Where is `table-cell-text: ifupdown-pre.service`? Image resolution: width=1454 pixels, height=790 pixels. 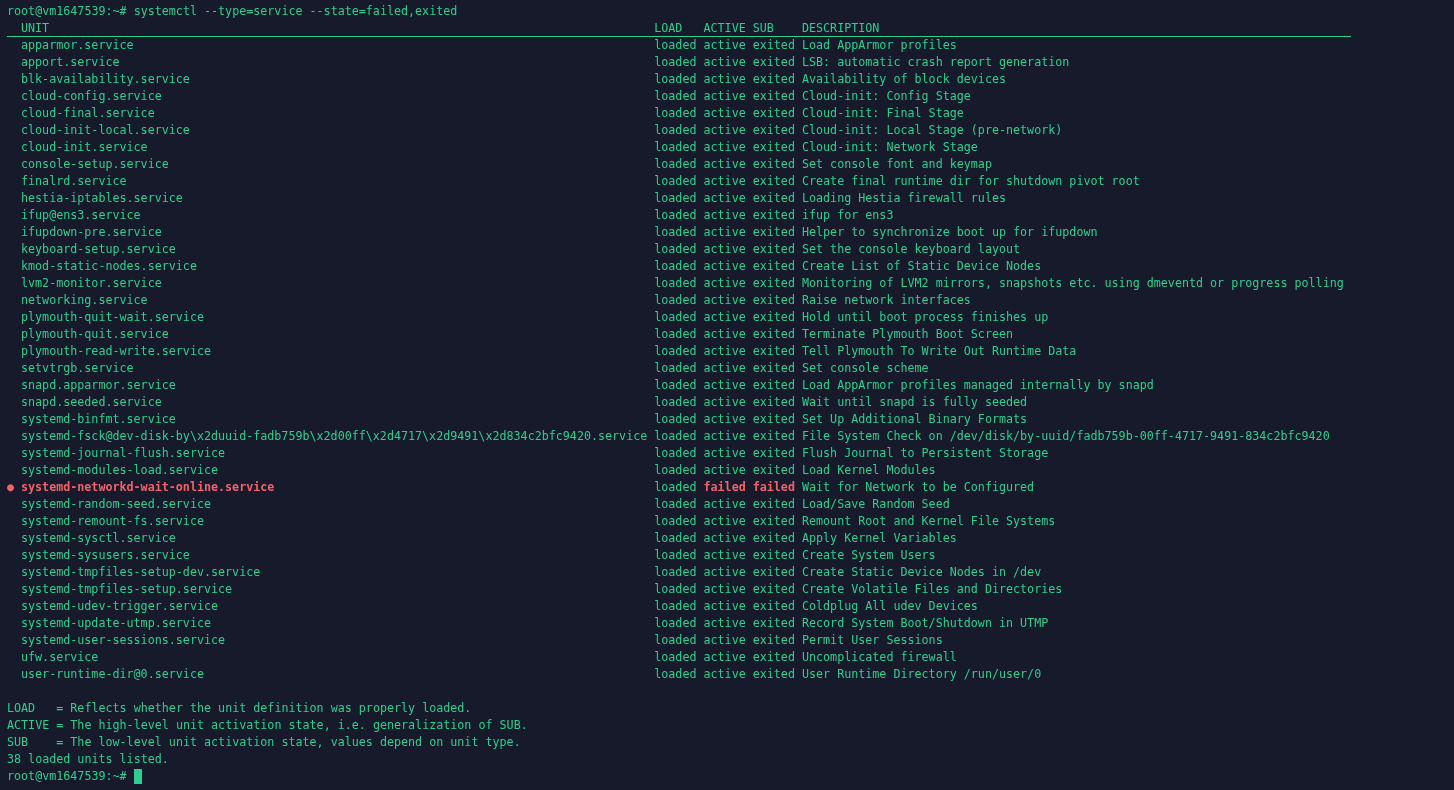
table-cell-text: ifupdown-pre.service is located at coordinates (92, 232).